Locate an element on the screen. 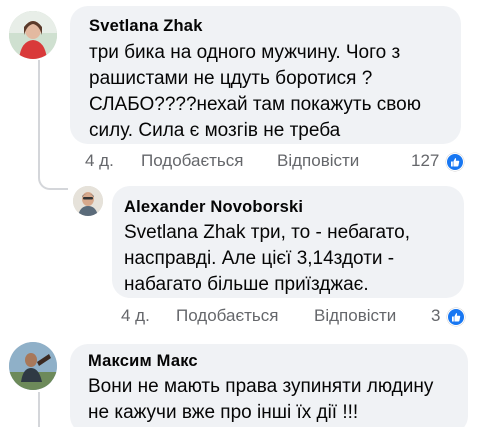  comment-text-line: Svetlana Zhak три, то - небагато, is located at coordinates (267, 232).